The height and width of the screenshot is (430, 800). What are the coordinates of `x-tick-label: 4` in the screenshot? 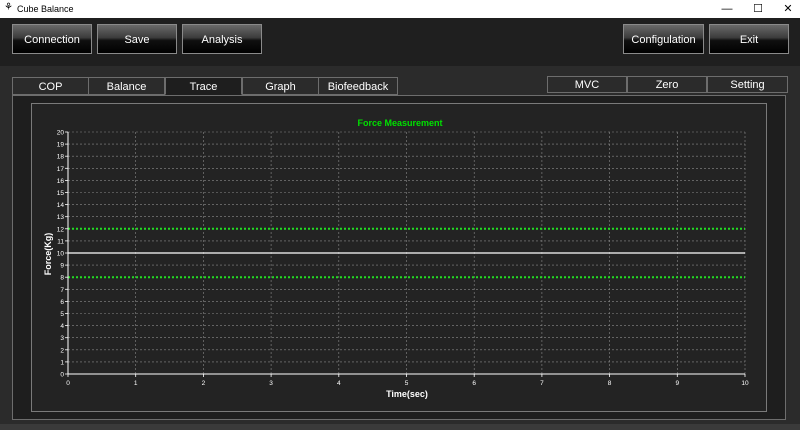 It's located at (339, 383).